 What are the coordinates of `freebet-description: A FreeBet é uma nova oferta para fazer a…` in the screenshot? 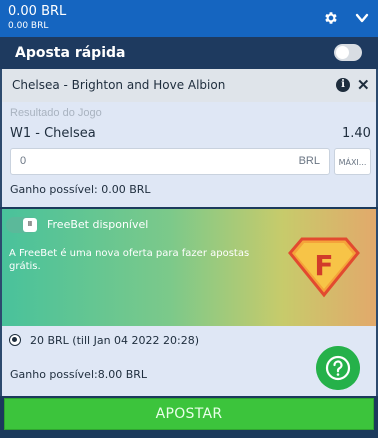 It's located at (129, 260).